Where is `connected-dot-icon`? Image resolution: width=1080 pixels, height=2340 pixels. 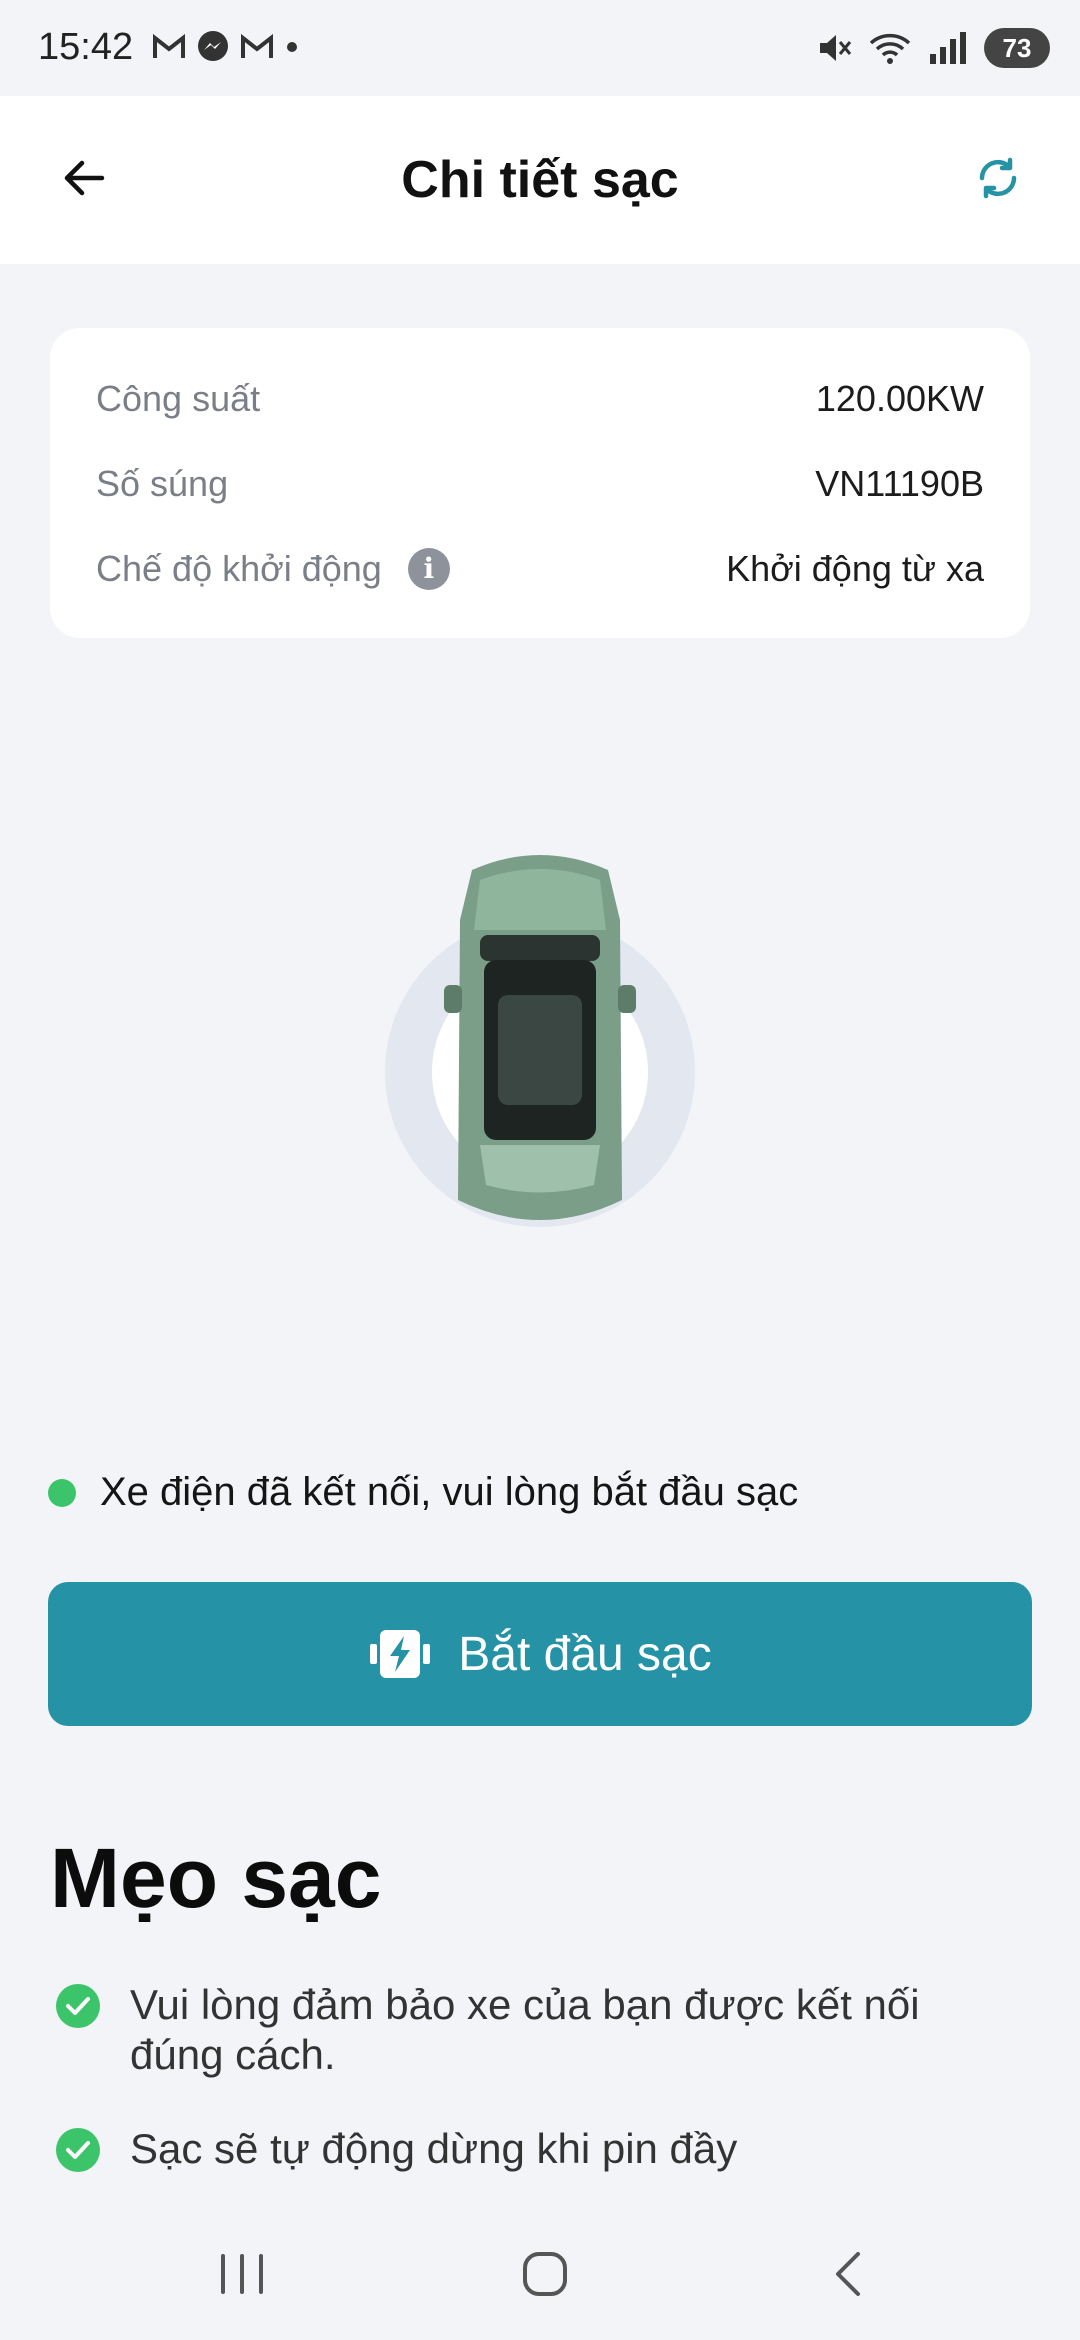
connected-dot-icon is located at coordinates (62, 1492).